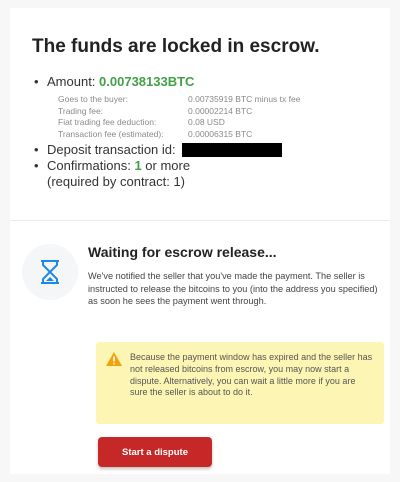 This screenshot has height=482, width=400. Describe the element at coordinates (204, 82) in the screenshot. I see `amount-row: • Amount: 0.00738133BTC` at that location.